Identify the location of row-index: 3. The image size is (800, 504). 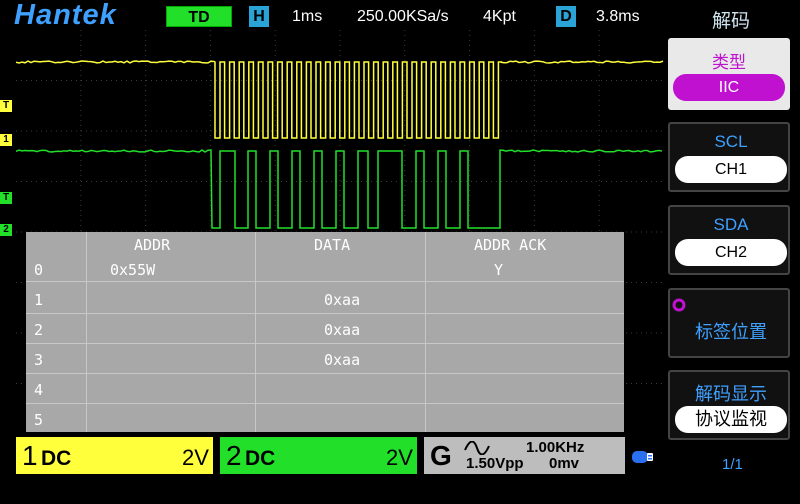
(38, 360).